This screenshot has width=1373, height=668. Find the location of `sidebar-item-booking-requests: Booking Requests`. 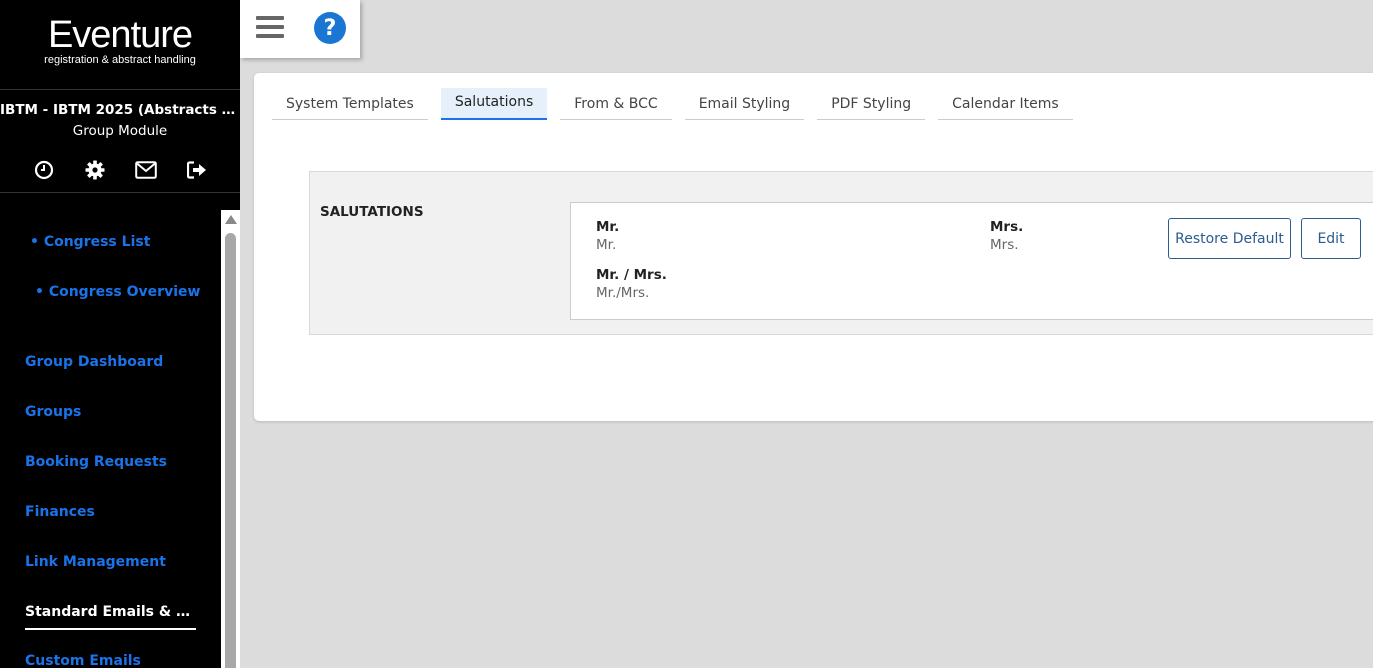

sidebar-item-booking-requests: Booking Requests is located at coordinates (96, 462).